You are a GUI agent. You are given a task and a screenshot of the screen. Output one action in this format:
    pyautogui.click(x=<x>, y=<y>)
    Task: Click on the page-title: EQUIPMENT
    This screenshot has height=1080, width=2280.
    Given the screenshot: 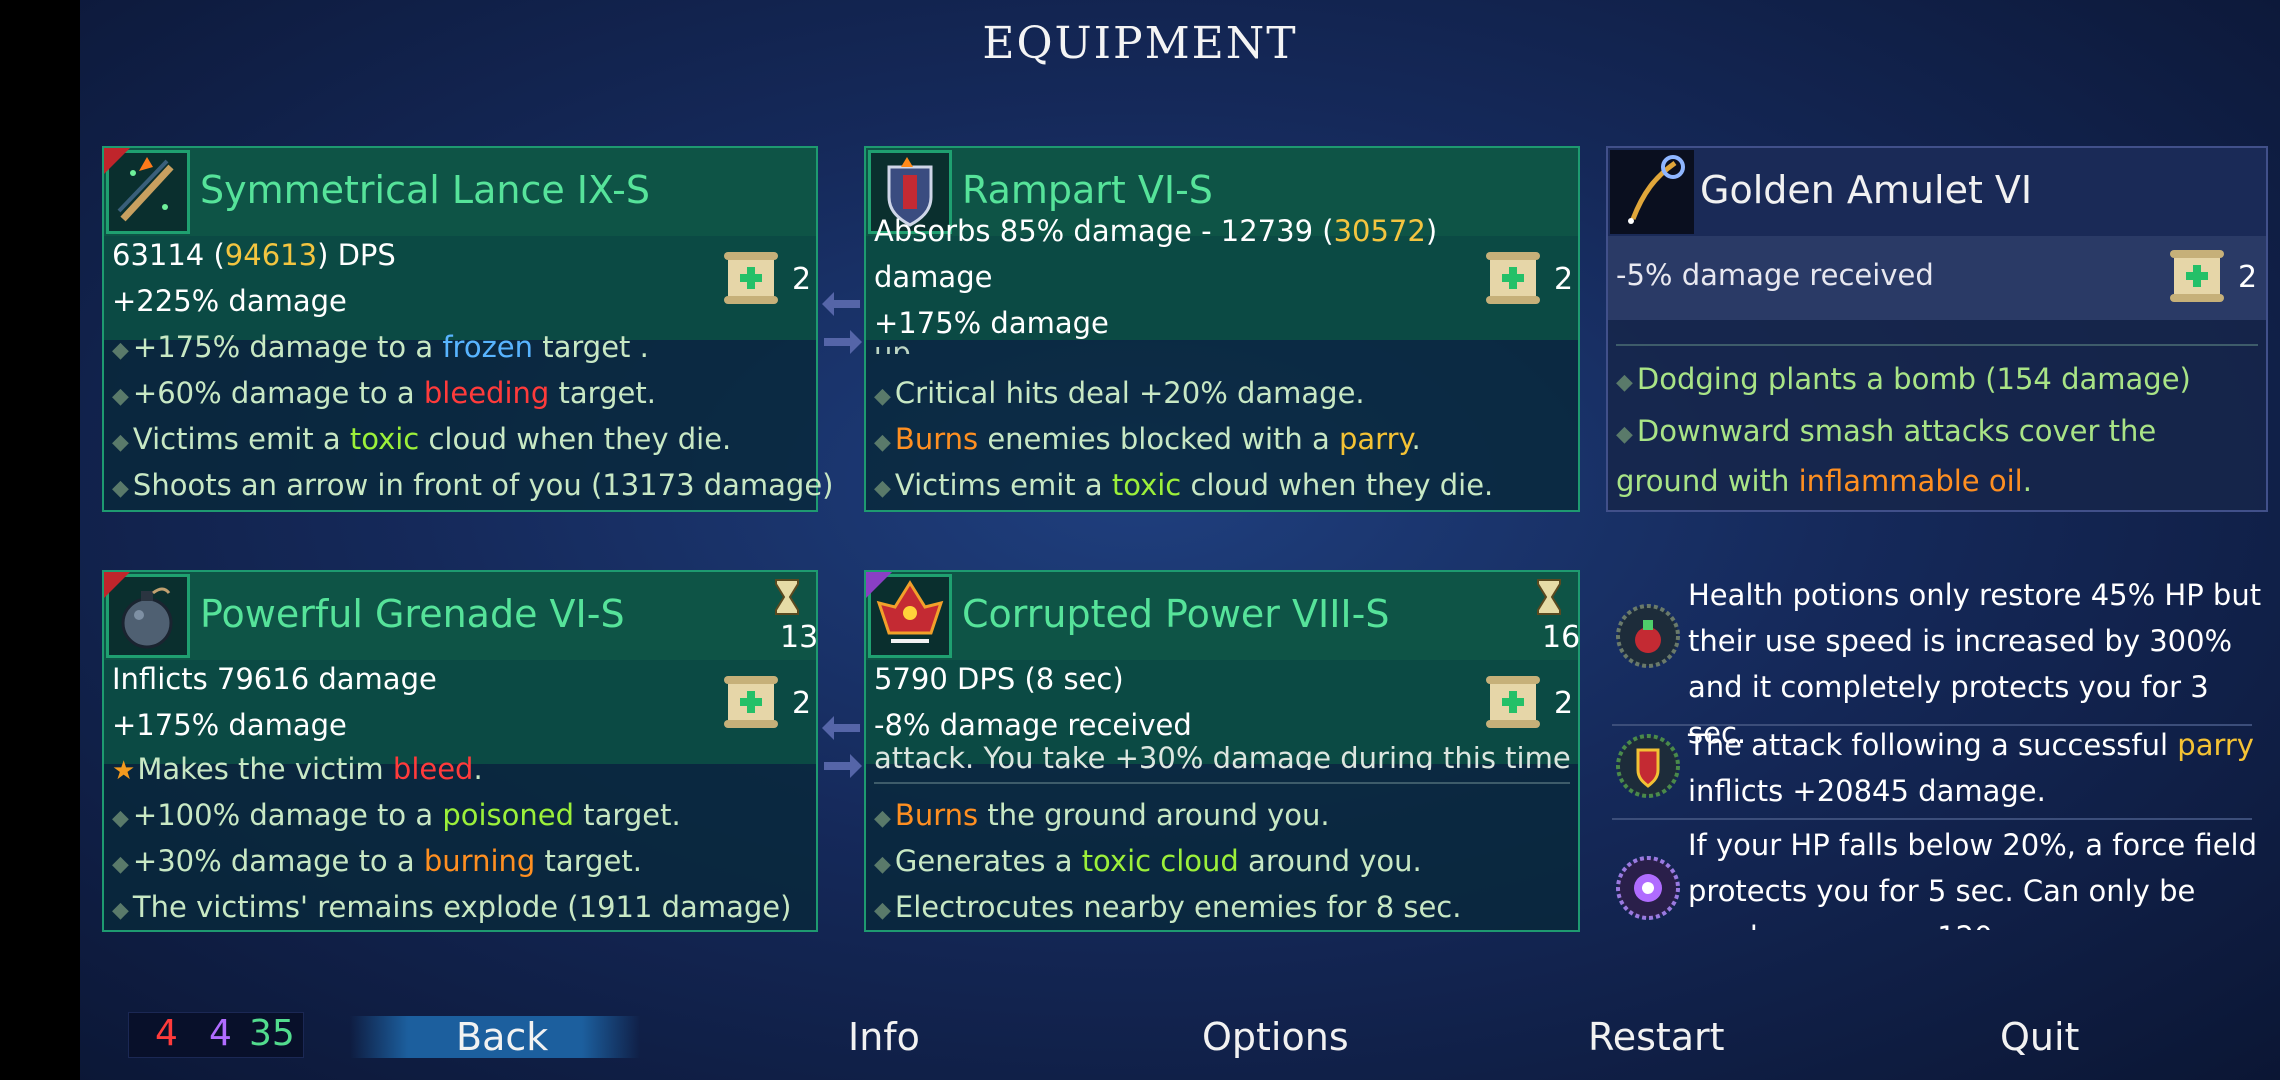 What is the action you would take?
    pyautogui.click(x=1140, y=43)
    